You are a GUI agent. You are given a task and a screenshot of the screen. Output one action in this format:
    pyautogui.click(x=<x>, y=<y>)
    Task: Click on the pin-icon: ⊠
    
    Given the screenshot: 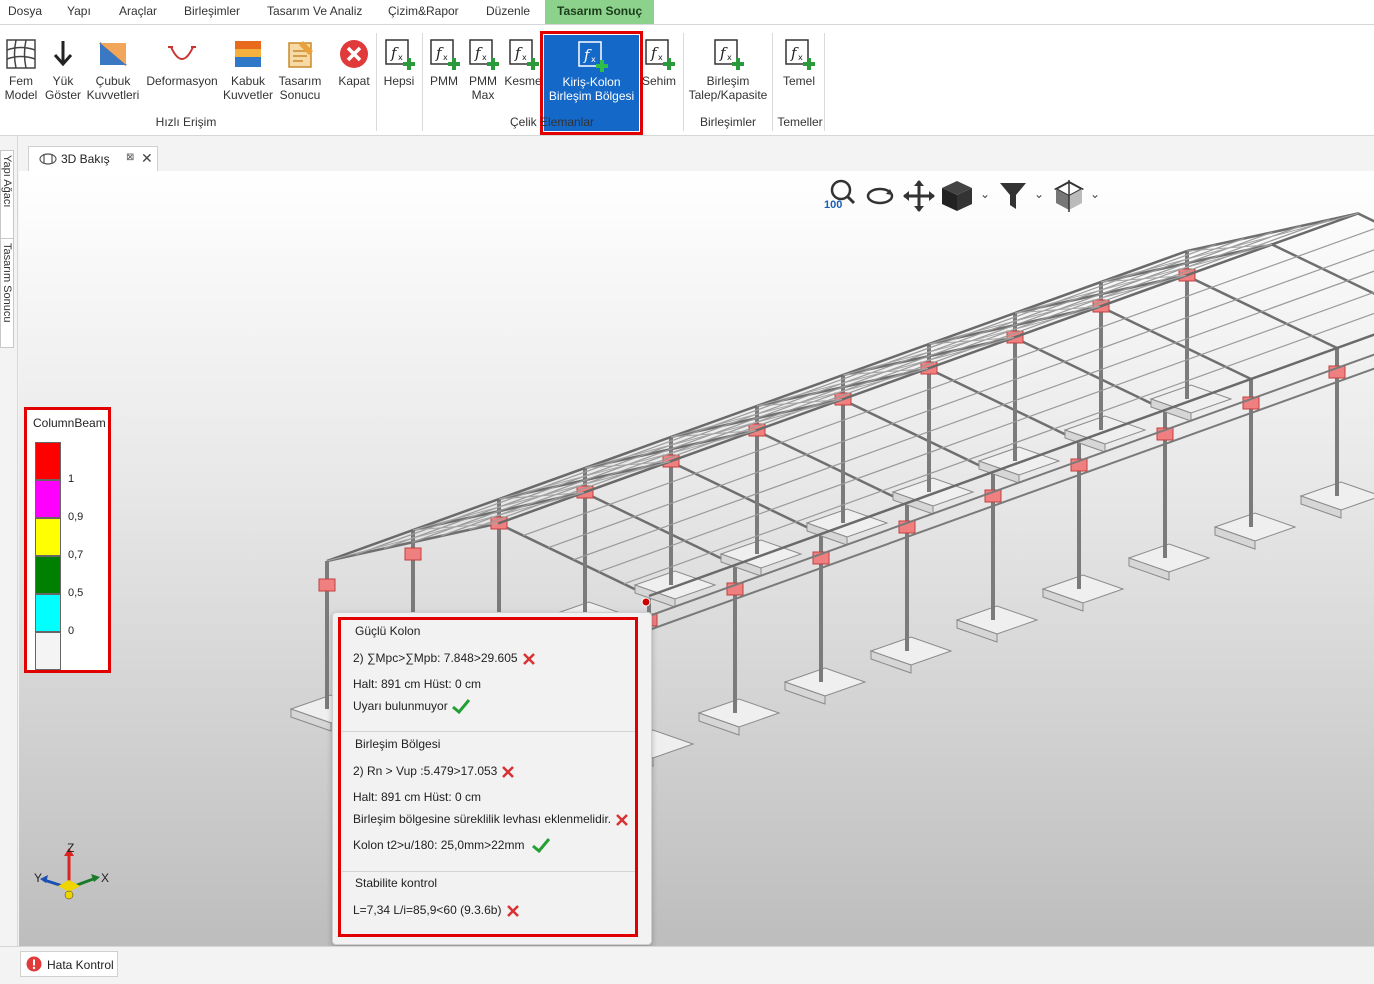 What is the action you would take?
    pyautogui.click(x=130, y=157)
    